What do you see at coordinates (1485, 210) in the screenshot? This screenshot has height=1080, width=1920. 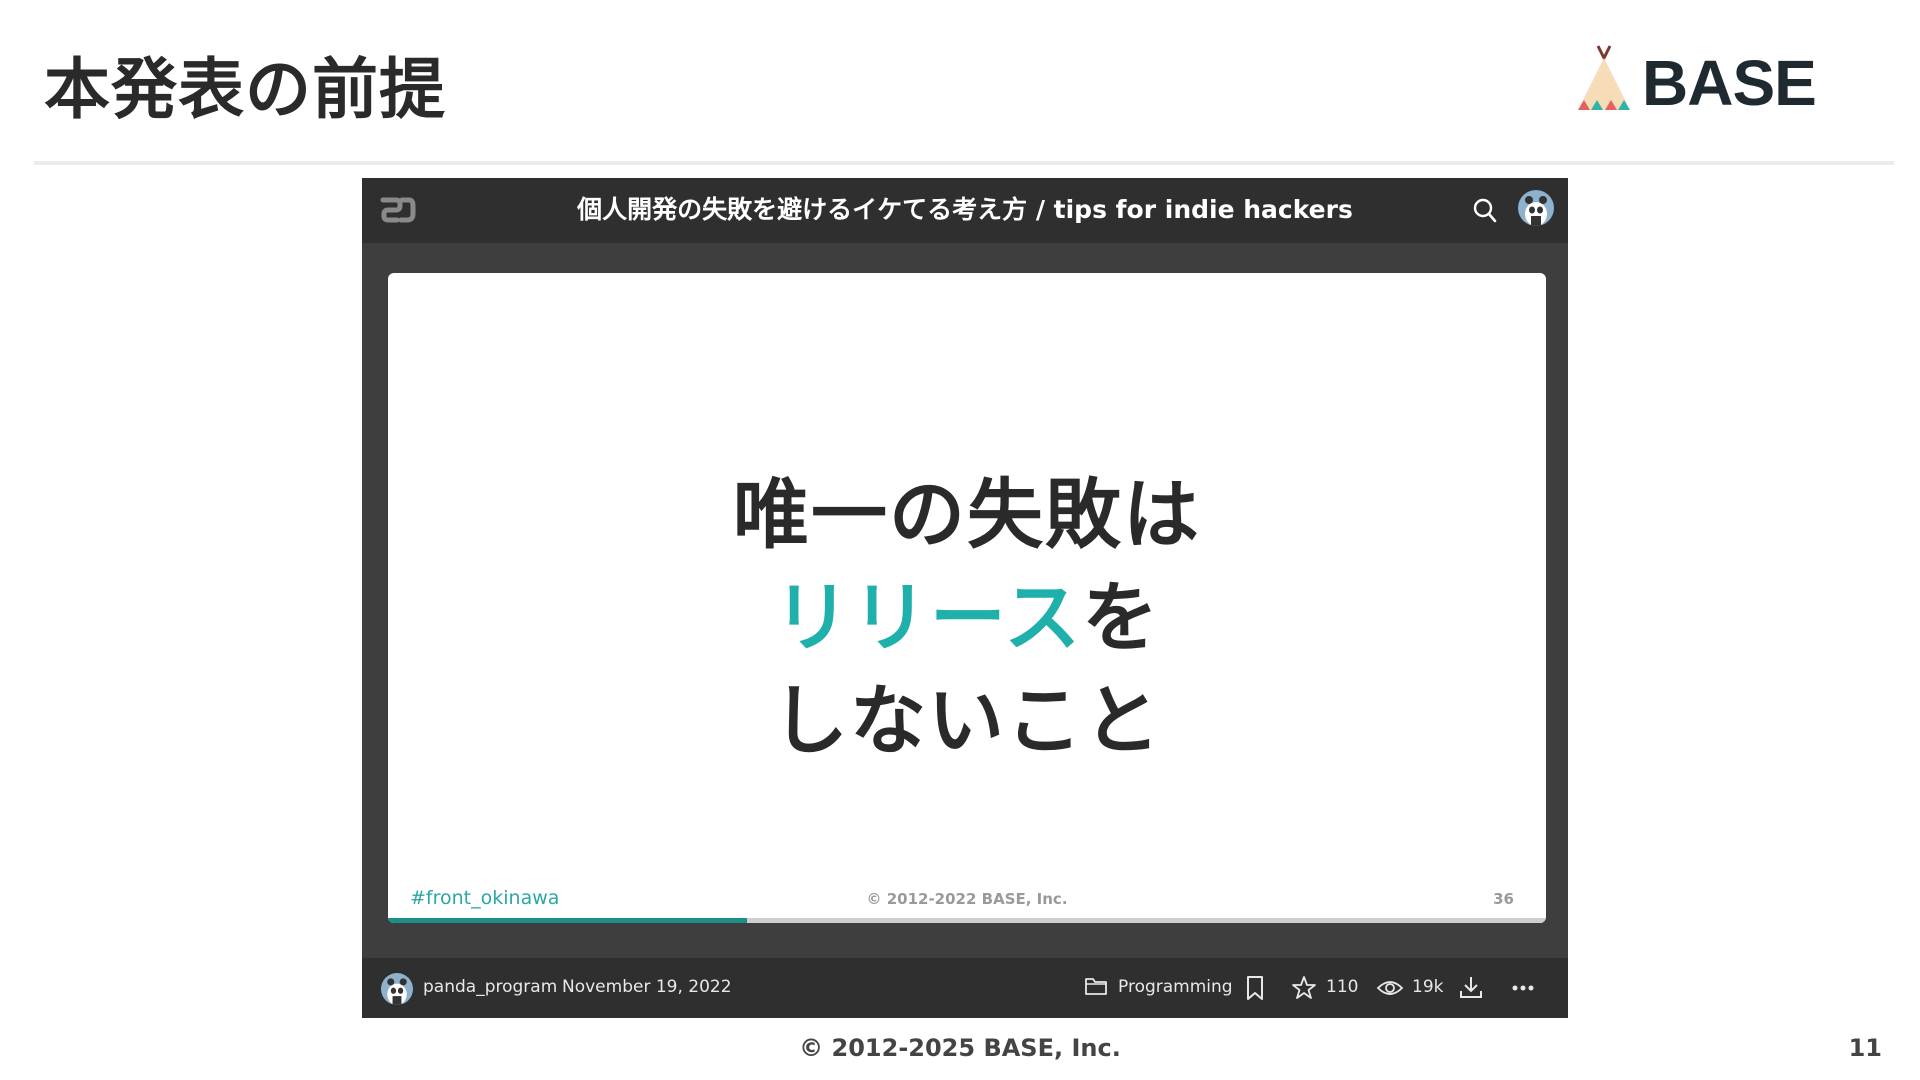 I see `search-icon` at bounding box center [1485, 210].